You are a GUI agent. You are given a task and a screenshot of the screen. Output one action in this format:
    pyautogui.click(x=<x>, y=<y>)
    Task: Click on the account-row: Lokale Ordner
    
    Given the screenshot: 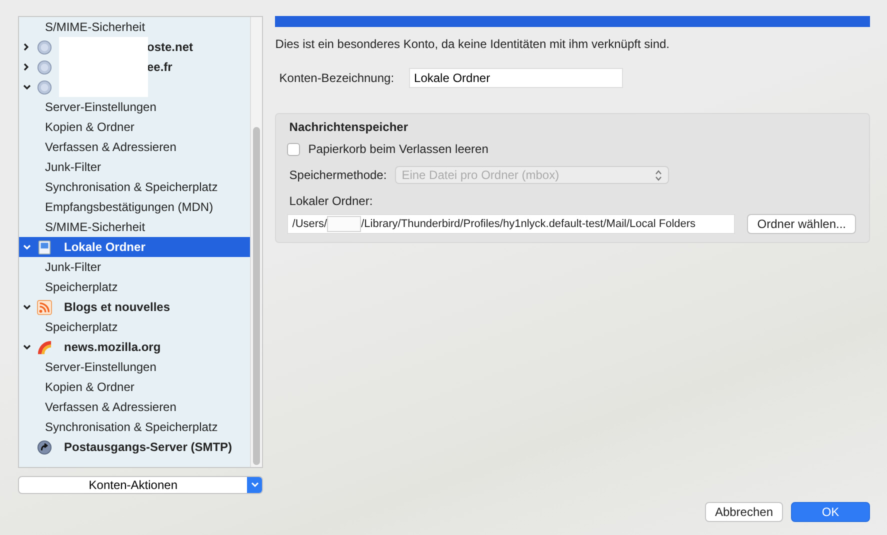 What is the action you would take?
    pyautogui.click(x=134, y=247)
    